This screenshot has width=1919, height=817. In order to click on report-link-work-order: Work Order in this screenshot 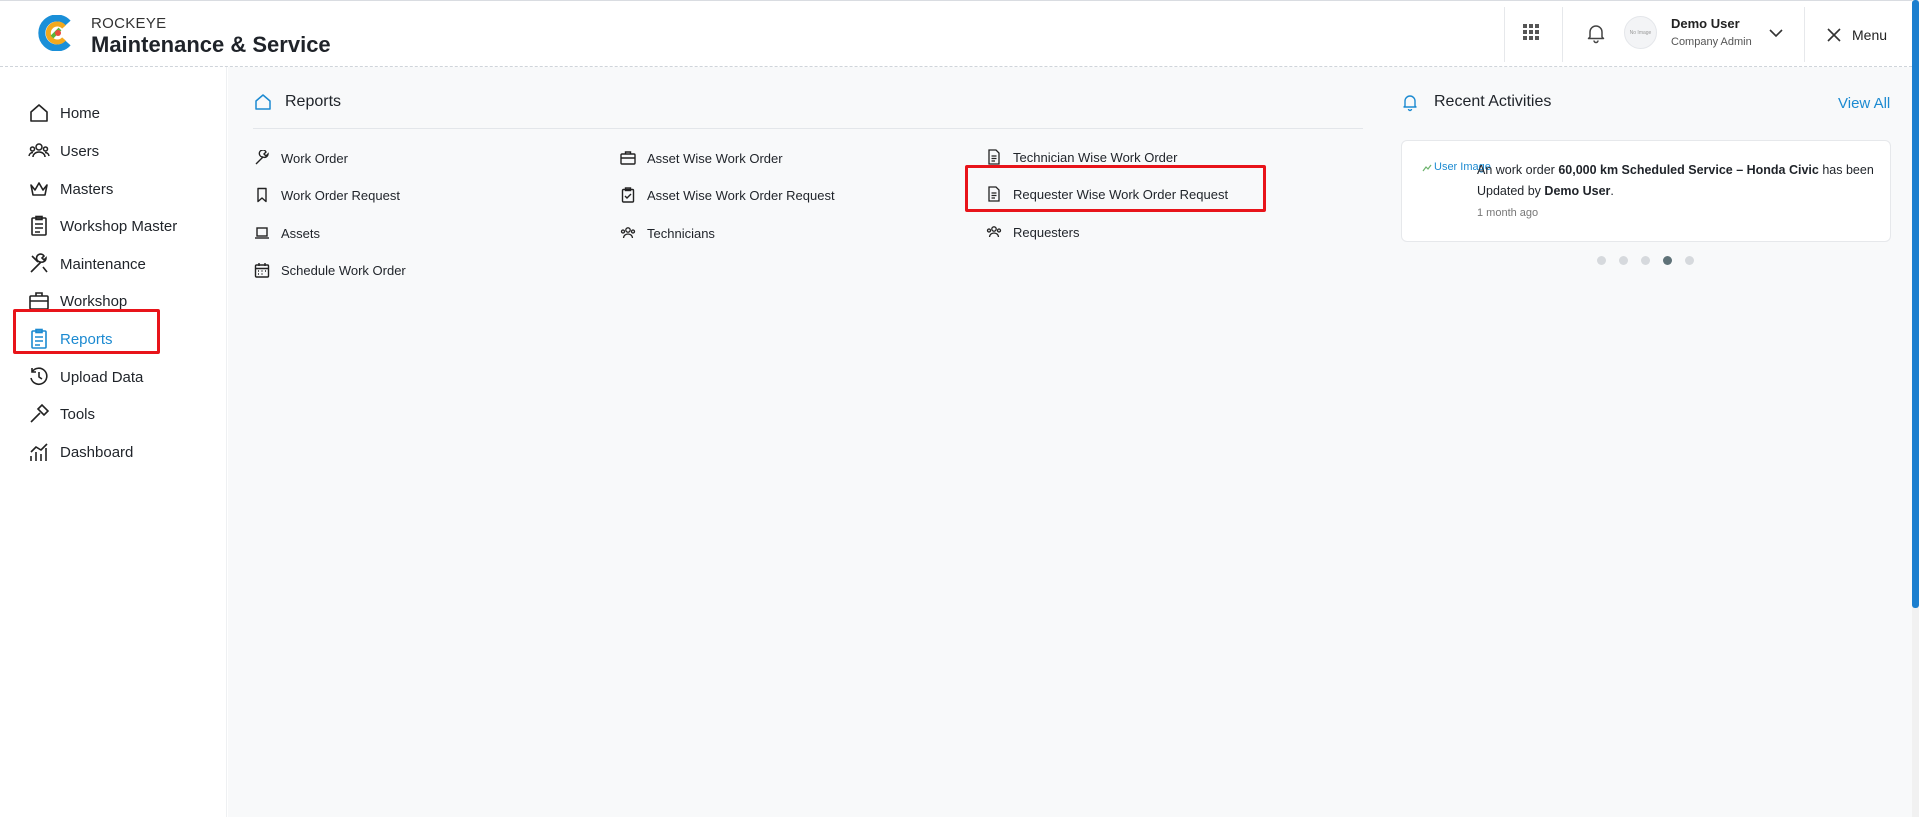, I will do `click(300, 158)`.